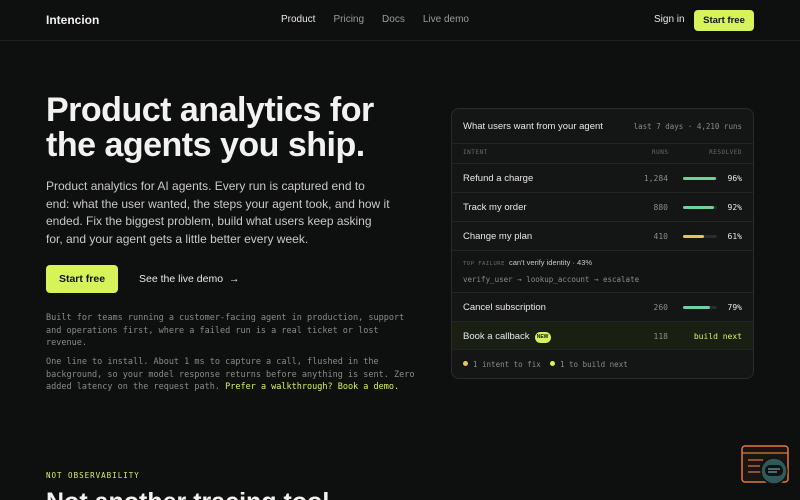 Image resolution: width=800 pixels, height=500 pixels. What do you see at coordinates (181, 279) in the screenshot?
I see `live-demo-label: See the live demo` at bounding box center [181, 279].